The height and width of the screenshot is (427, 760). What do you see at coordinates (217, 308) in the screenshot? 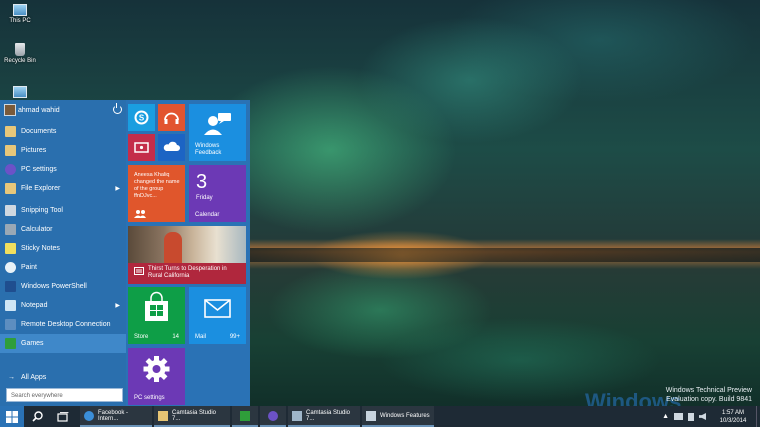
I see `envelope-icon` at bounding box center [217, 308].